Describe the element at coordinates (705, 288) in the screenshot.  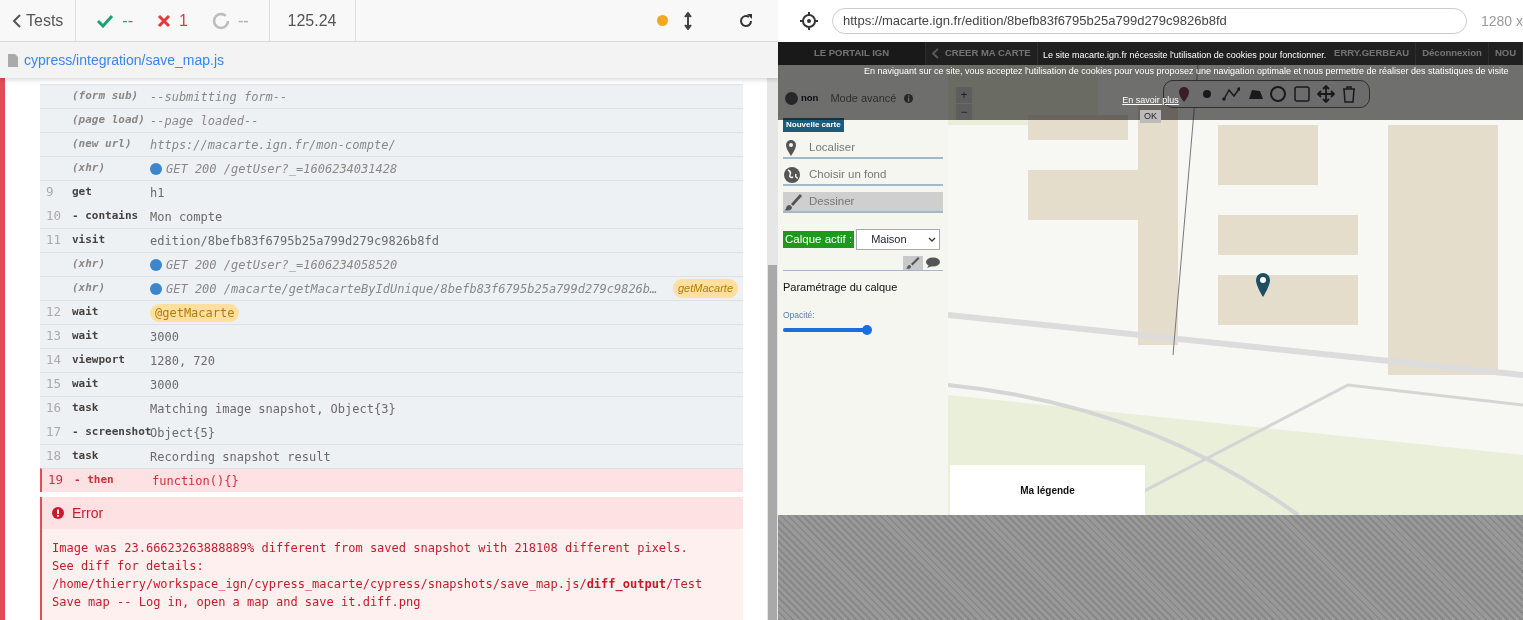
I see `alias-tag: getMacarte` at that location.